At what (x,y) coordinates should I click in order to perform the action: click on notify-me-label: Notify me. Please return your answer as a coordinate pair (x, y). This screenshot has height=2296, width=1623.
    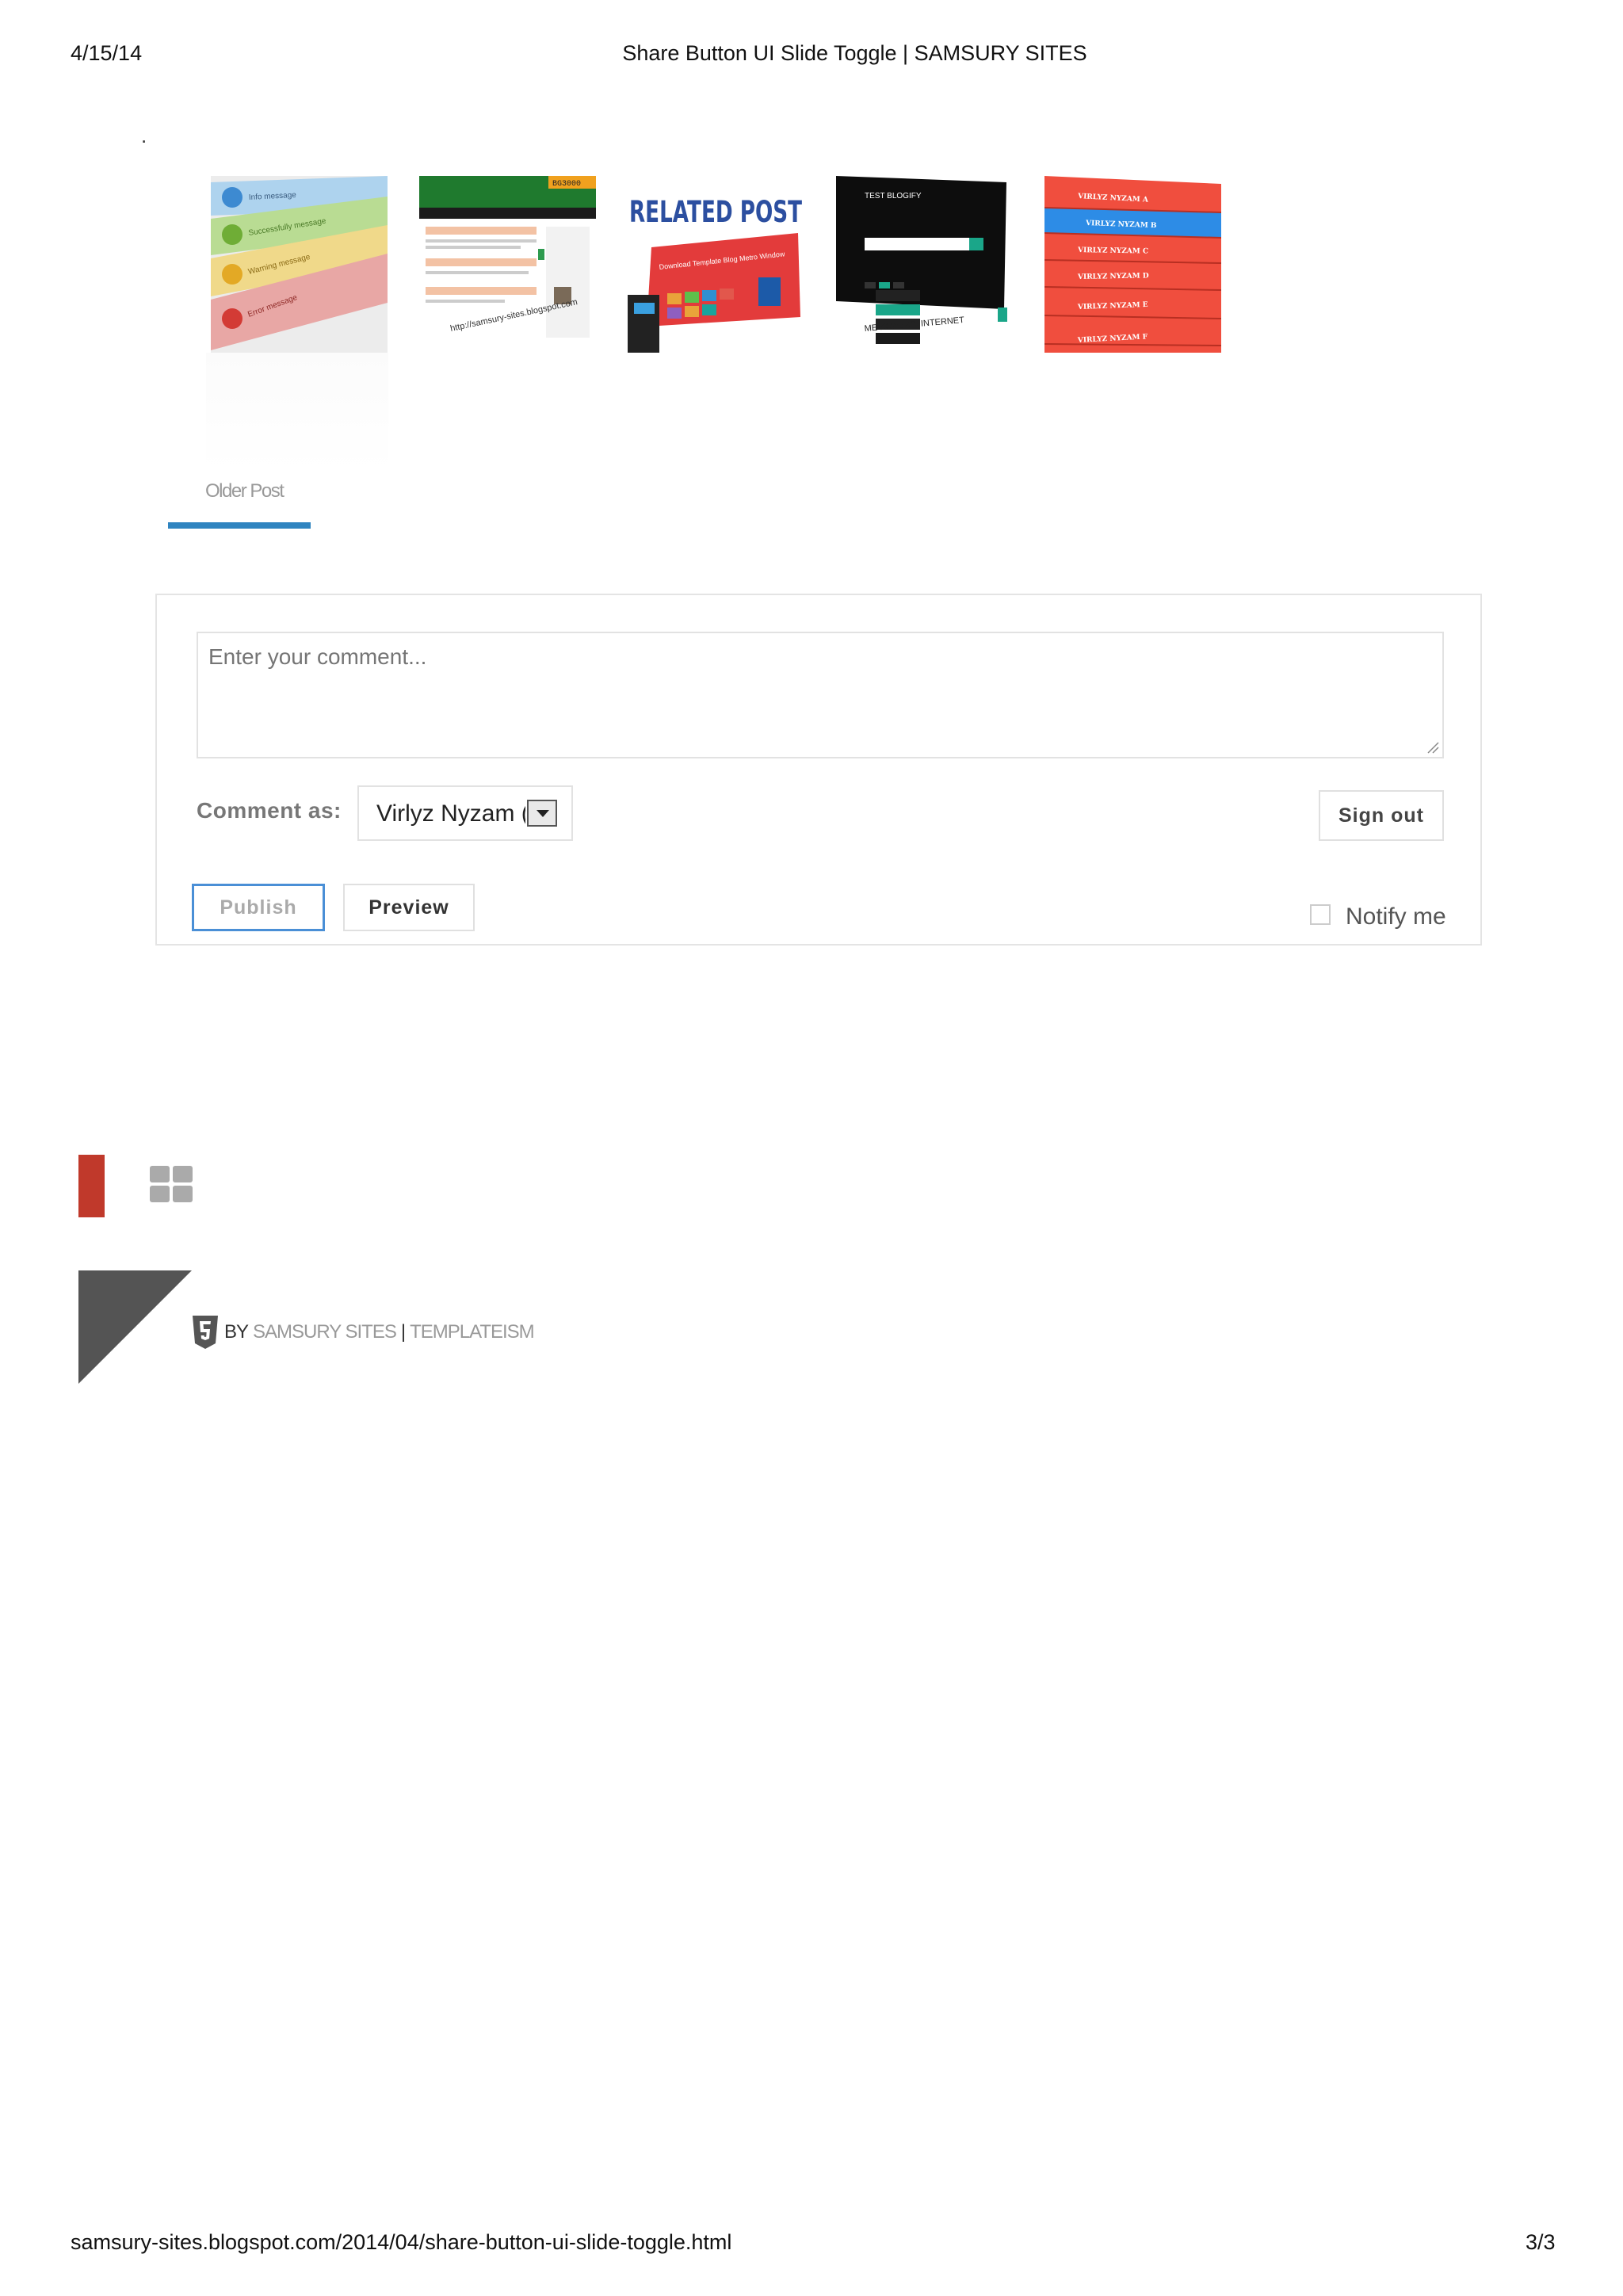
    Looking at the image, I should click on (1396, 917).